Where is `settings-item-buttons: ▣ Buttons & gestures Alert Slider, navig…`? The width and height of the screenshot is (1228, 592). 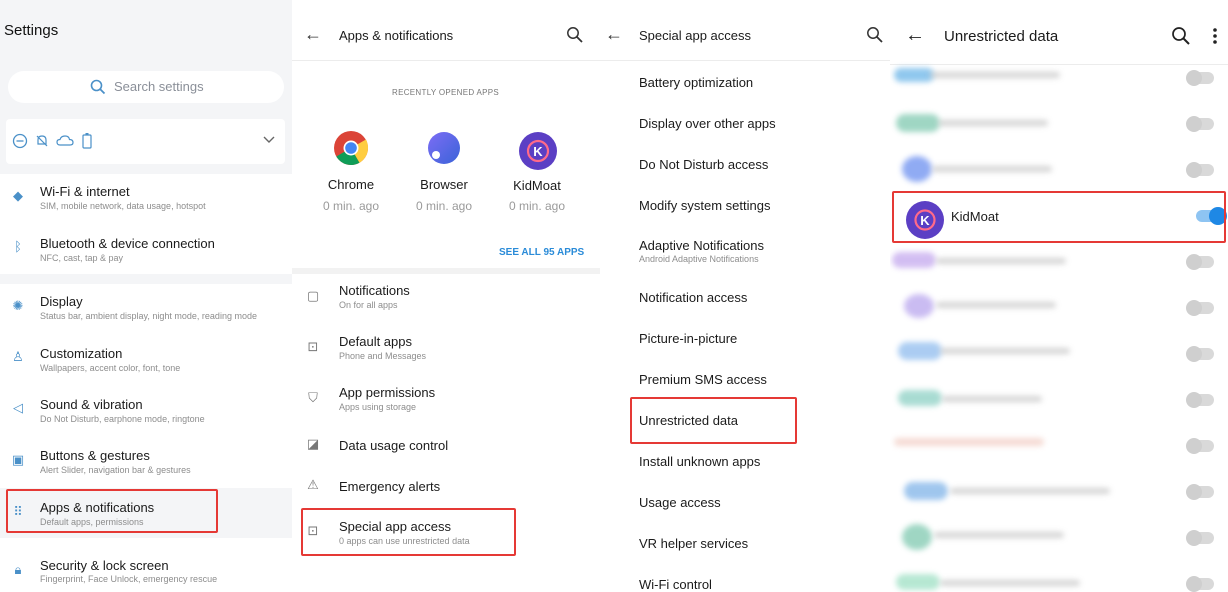
settings-item-buttons: ▣ Buttons & gestures Alert Slider, navig… is located at coordinates (146, 466).